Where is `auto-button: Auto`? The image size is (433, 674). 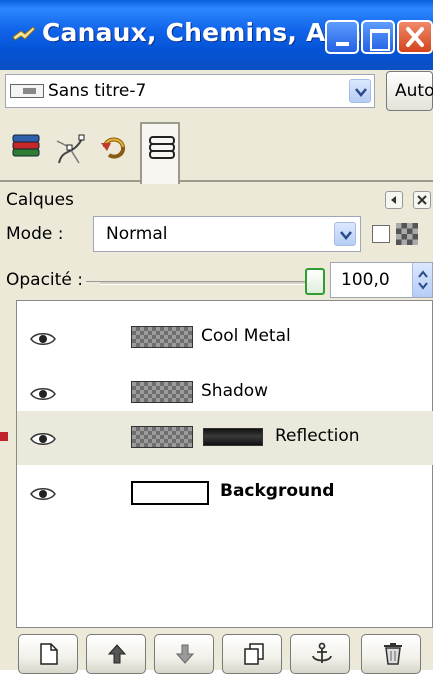
auto-button: Auto is located at coordinates (409, 91).